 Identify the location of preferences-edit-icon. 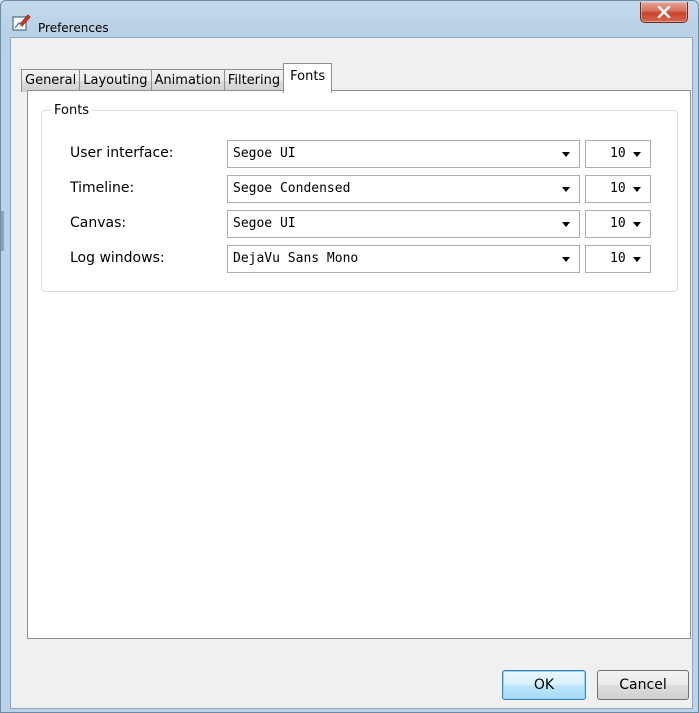
(21, 22).